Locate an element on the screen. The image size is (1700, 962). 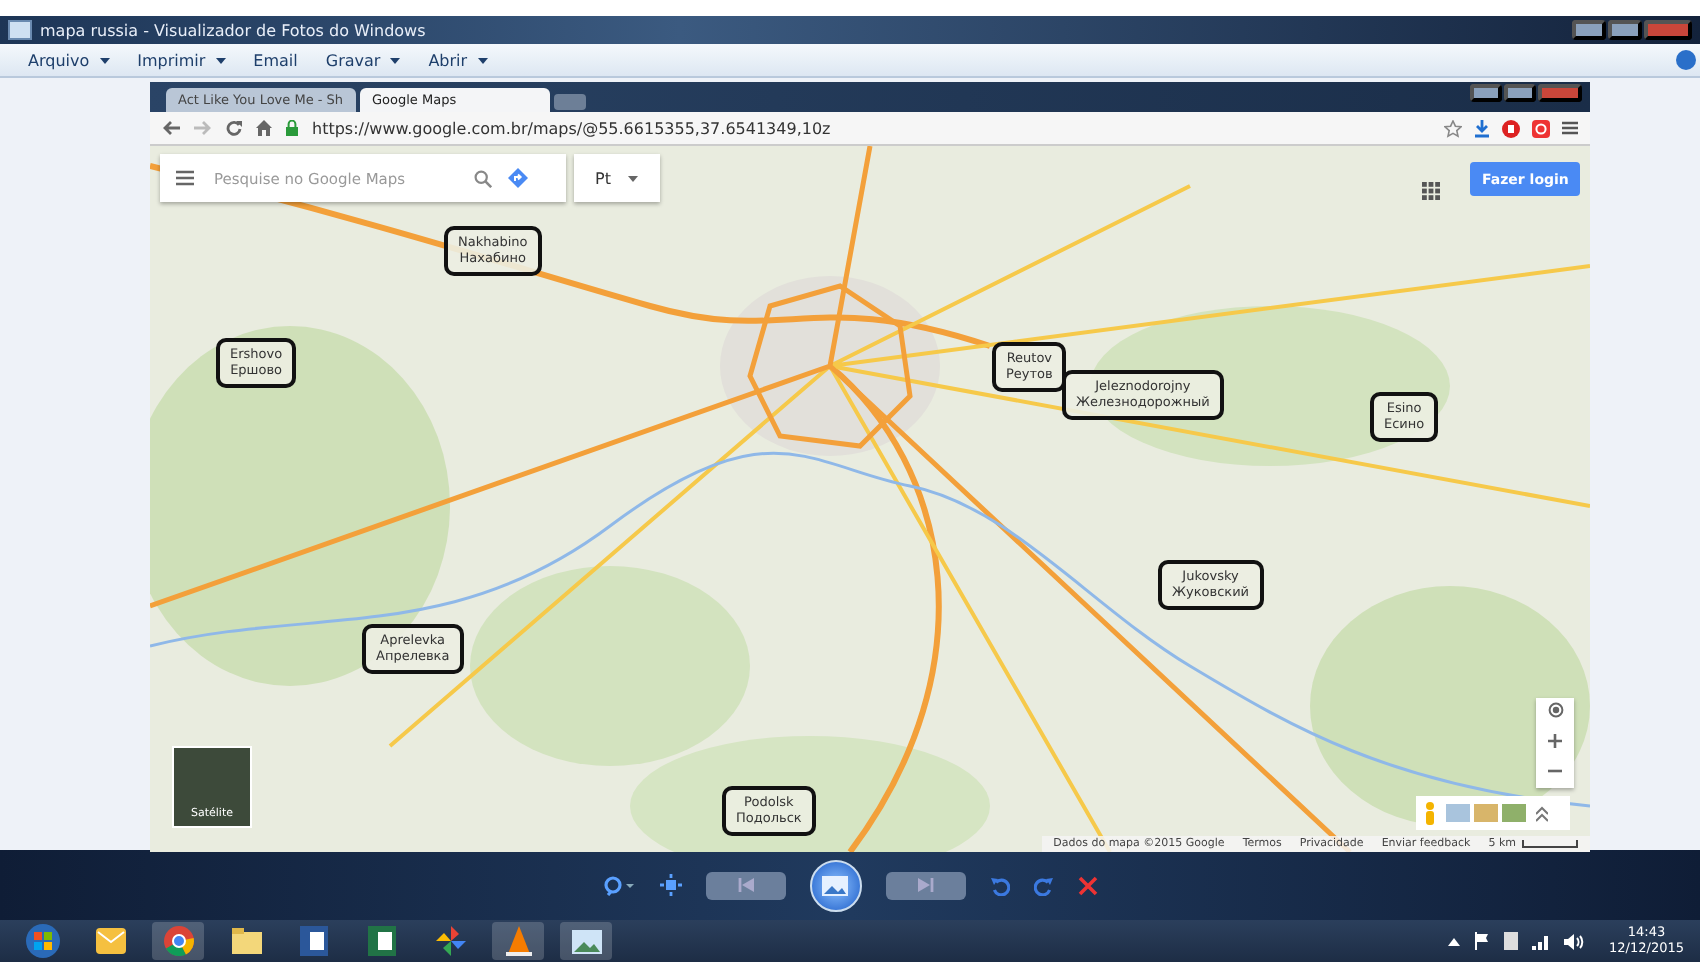
pegman-icon is located at coordinates (1430, 813).